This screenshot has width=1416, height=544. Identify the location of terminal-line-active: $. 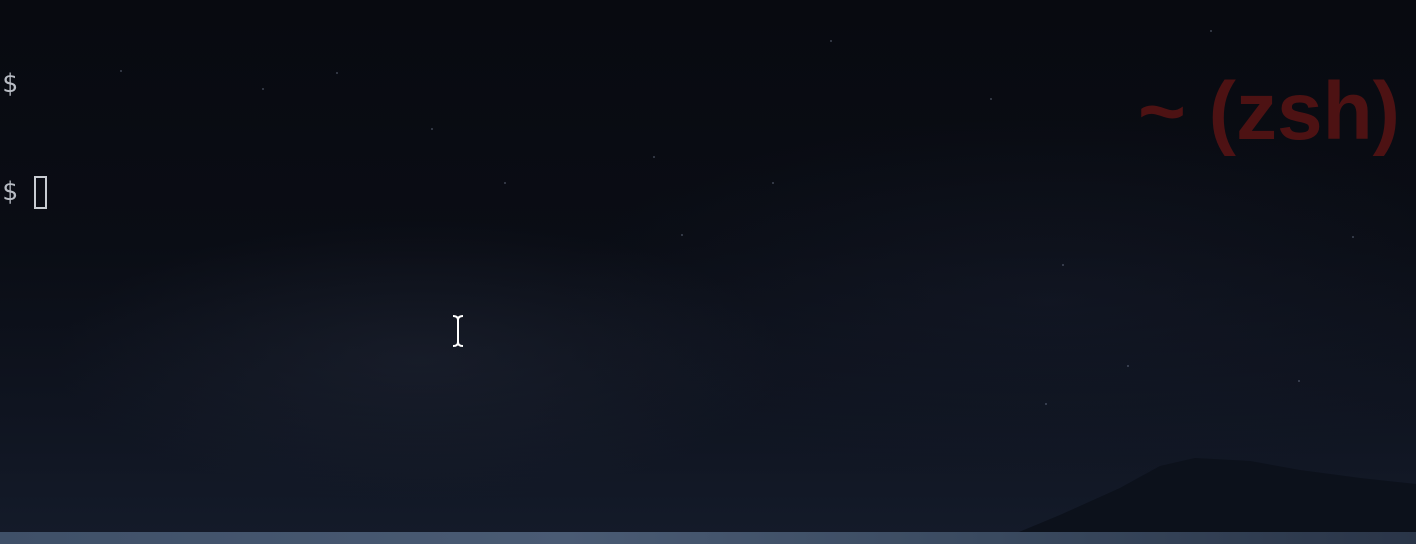
(33, 192).